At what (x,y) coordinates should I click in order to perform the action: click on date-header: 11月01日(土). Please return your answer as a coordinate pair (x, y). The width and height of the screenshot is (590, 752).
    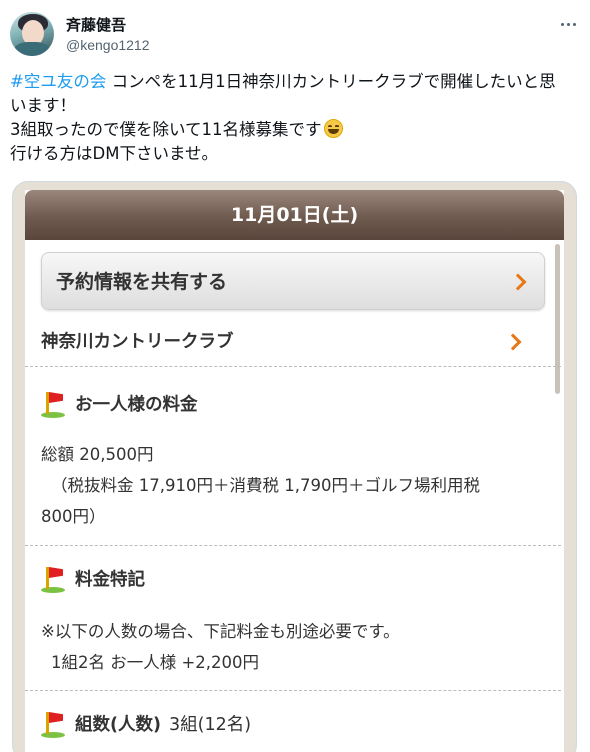
    Looking at the image, I should click on (294, 215).